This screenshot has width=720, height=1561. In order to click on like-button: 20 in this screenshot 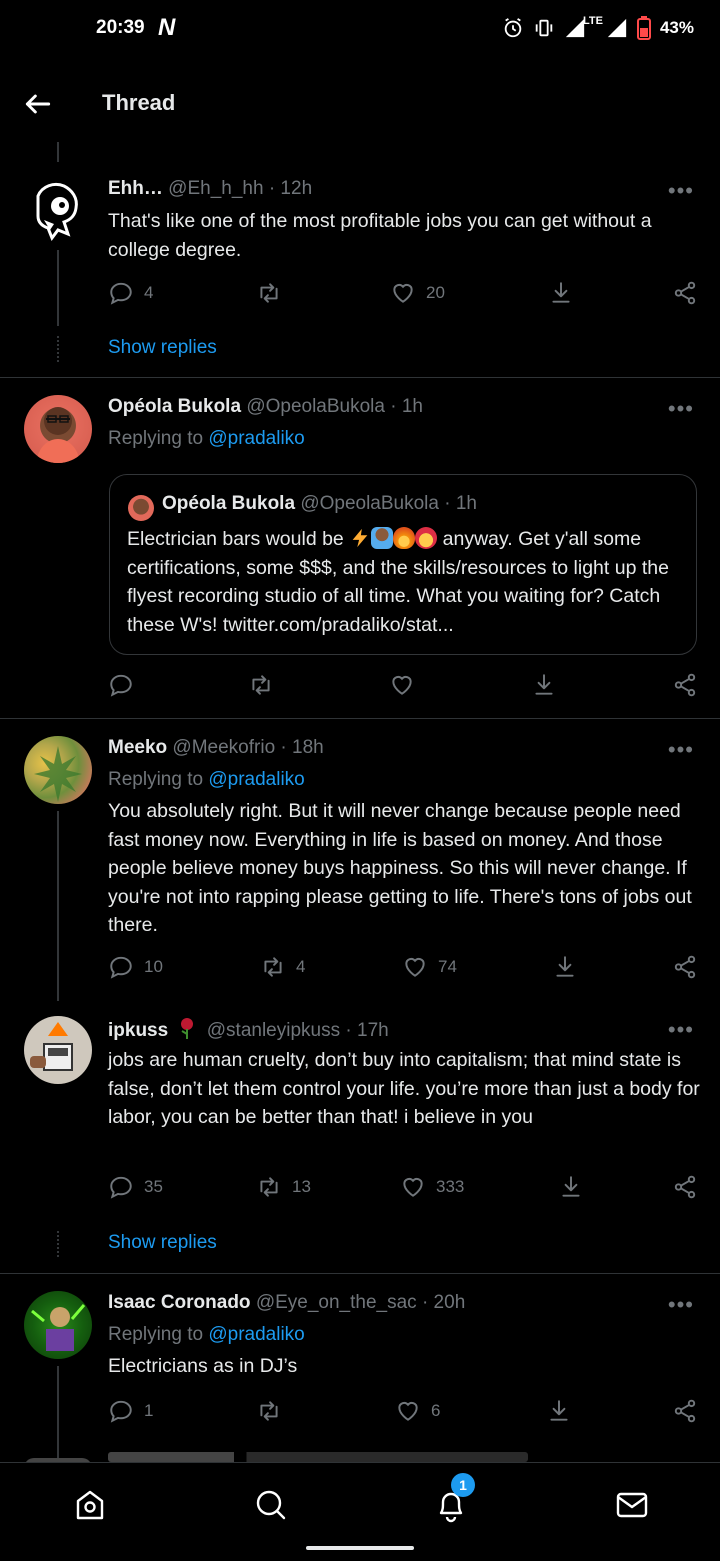, I will do `click(417, 293)`.